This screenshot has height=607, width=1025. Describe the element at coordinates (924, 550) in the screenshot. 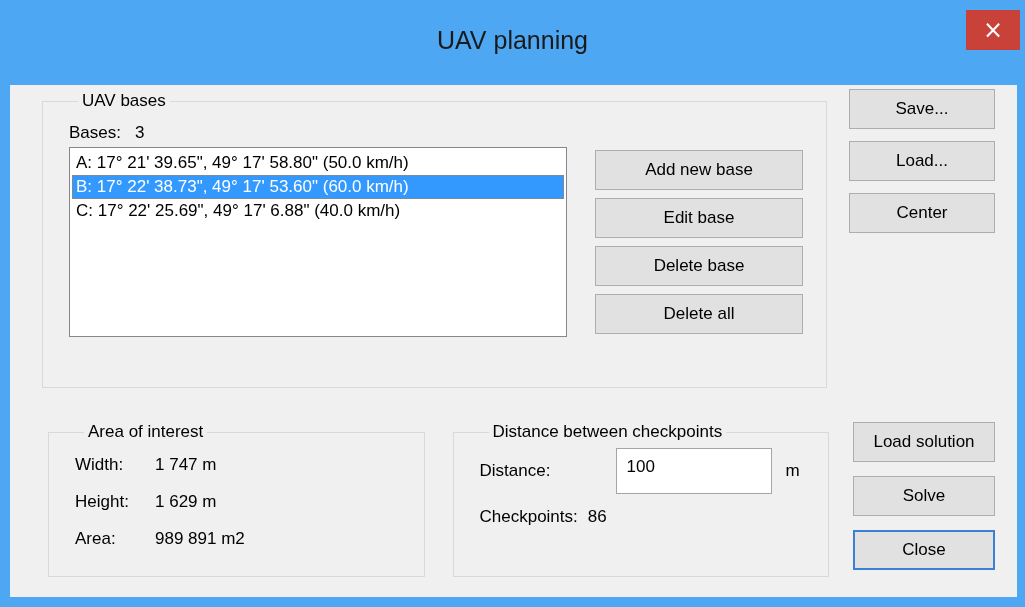

I see `dialog-button: Close` at that location.